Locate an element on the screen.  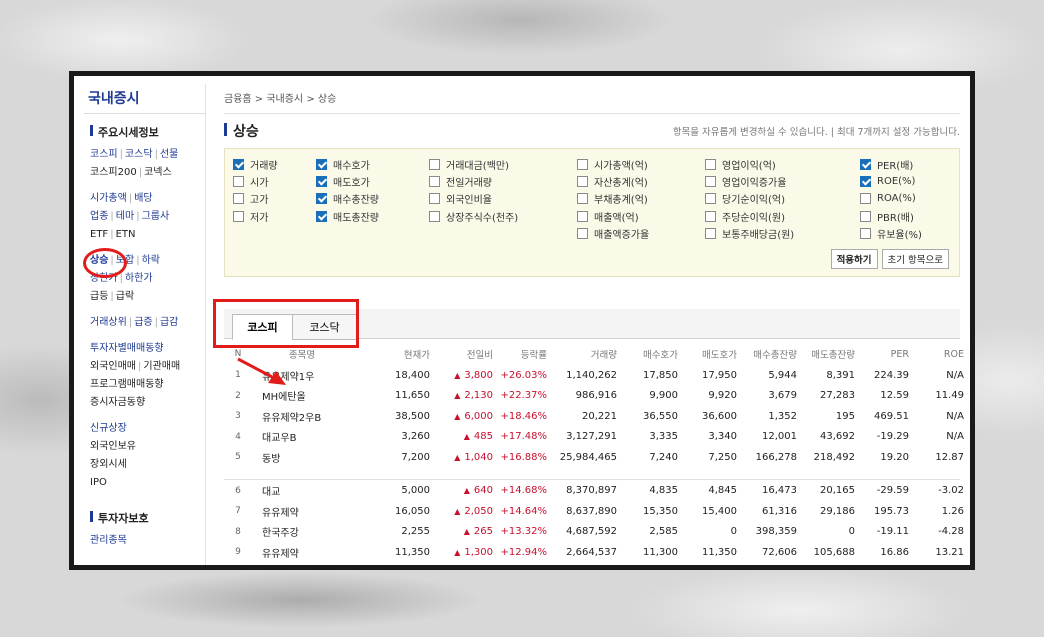
sidebar-link-konex: 코넥스 is located at coordinates (158, 172).